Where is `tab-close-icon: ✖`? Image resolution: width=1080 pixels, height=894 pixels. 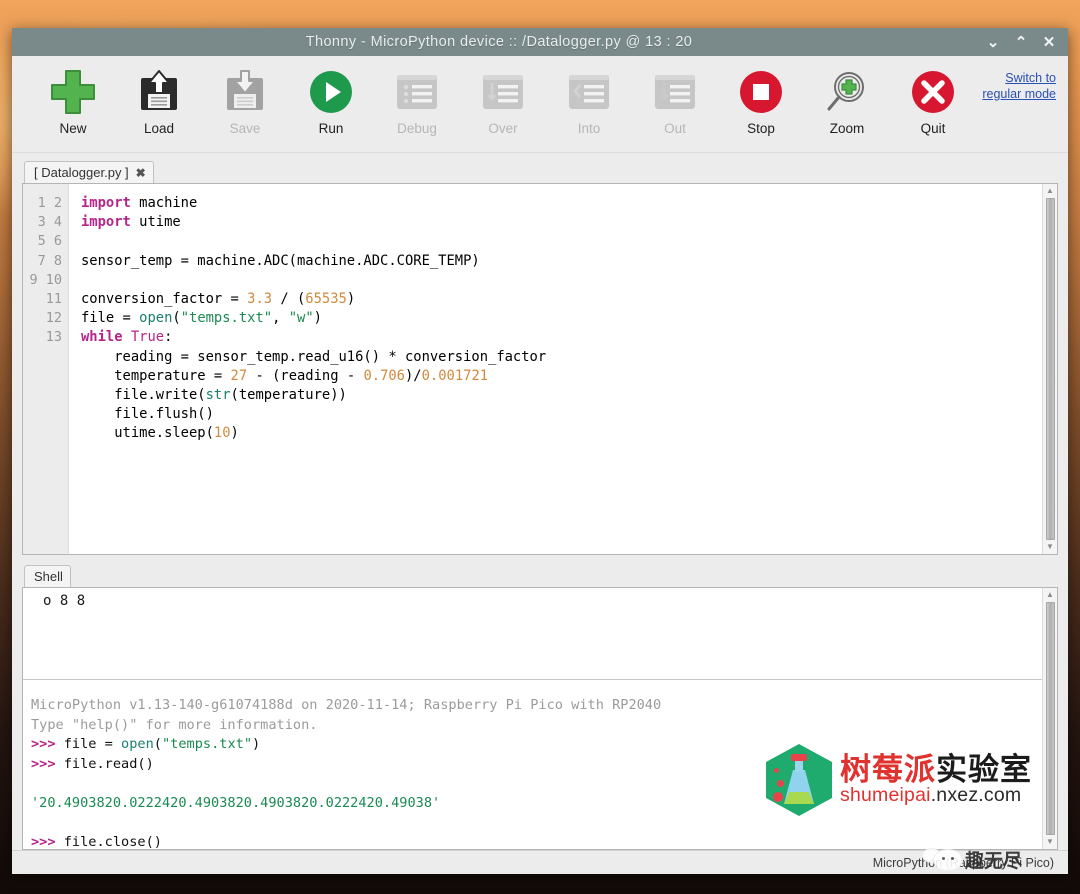 tab-close-icon: ✖ is located at coordinates (141, 173).